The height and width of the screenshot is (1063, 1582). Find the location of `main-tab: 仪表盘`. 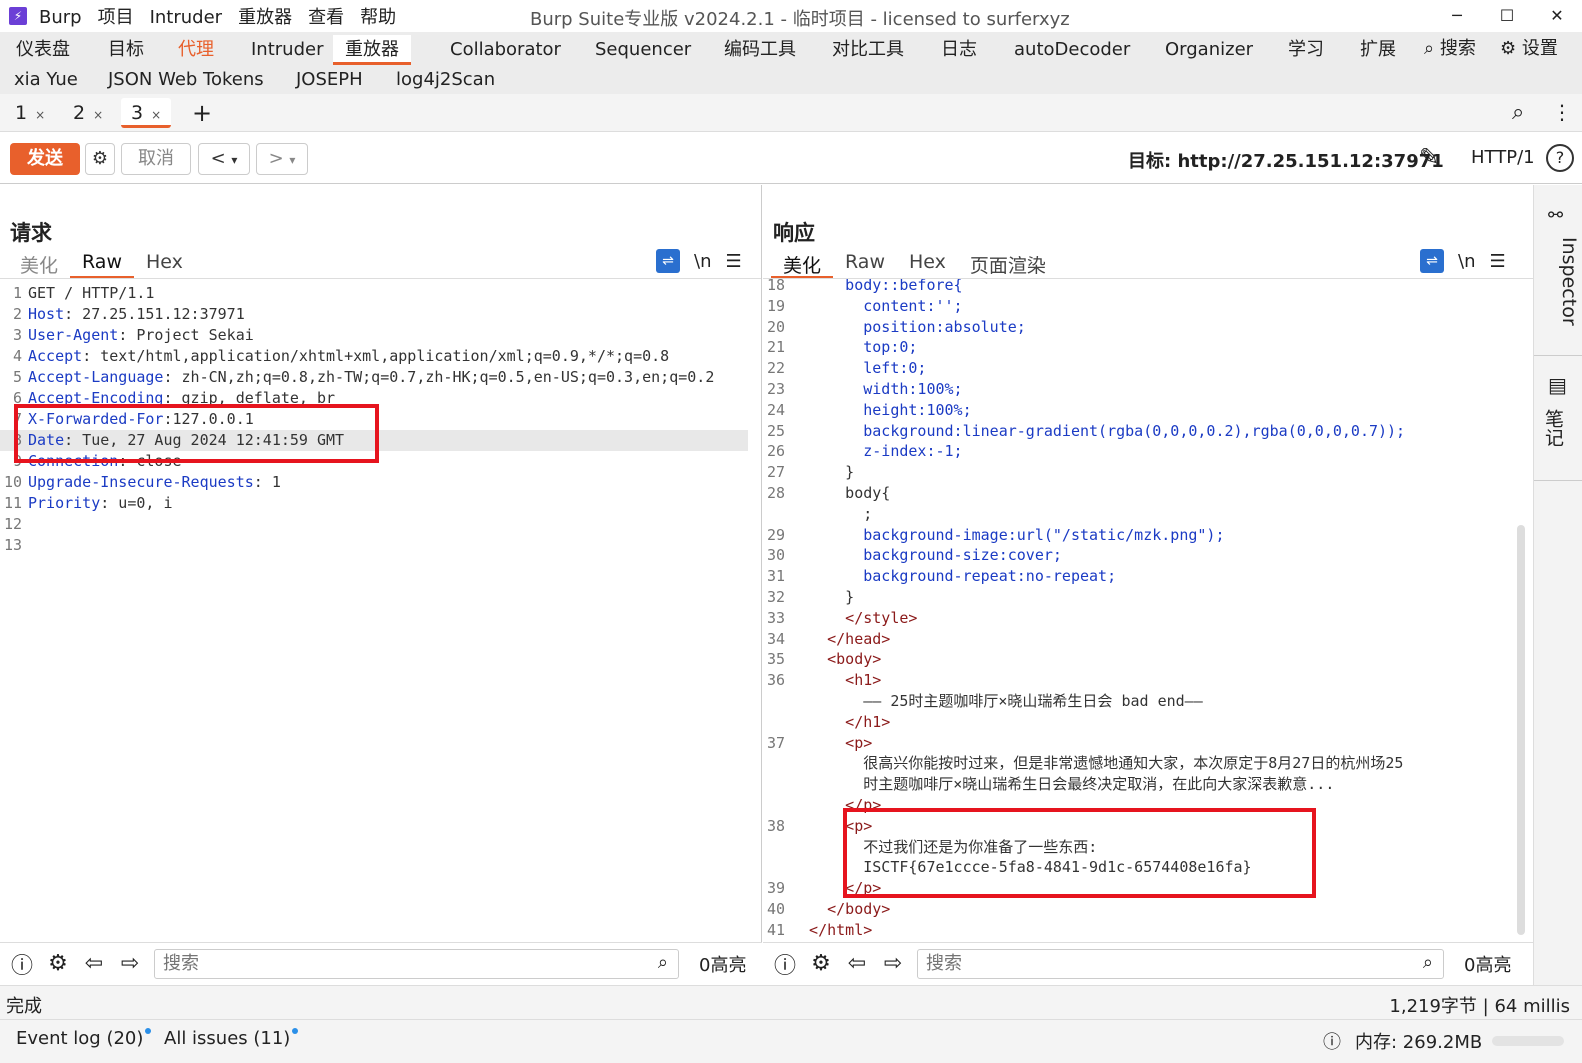

main-tab: 仪表盘 is located at coordinates (43, 50).